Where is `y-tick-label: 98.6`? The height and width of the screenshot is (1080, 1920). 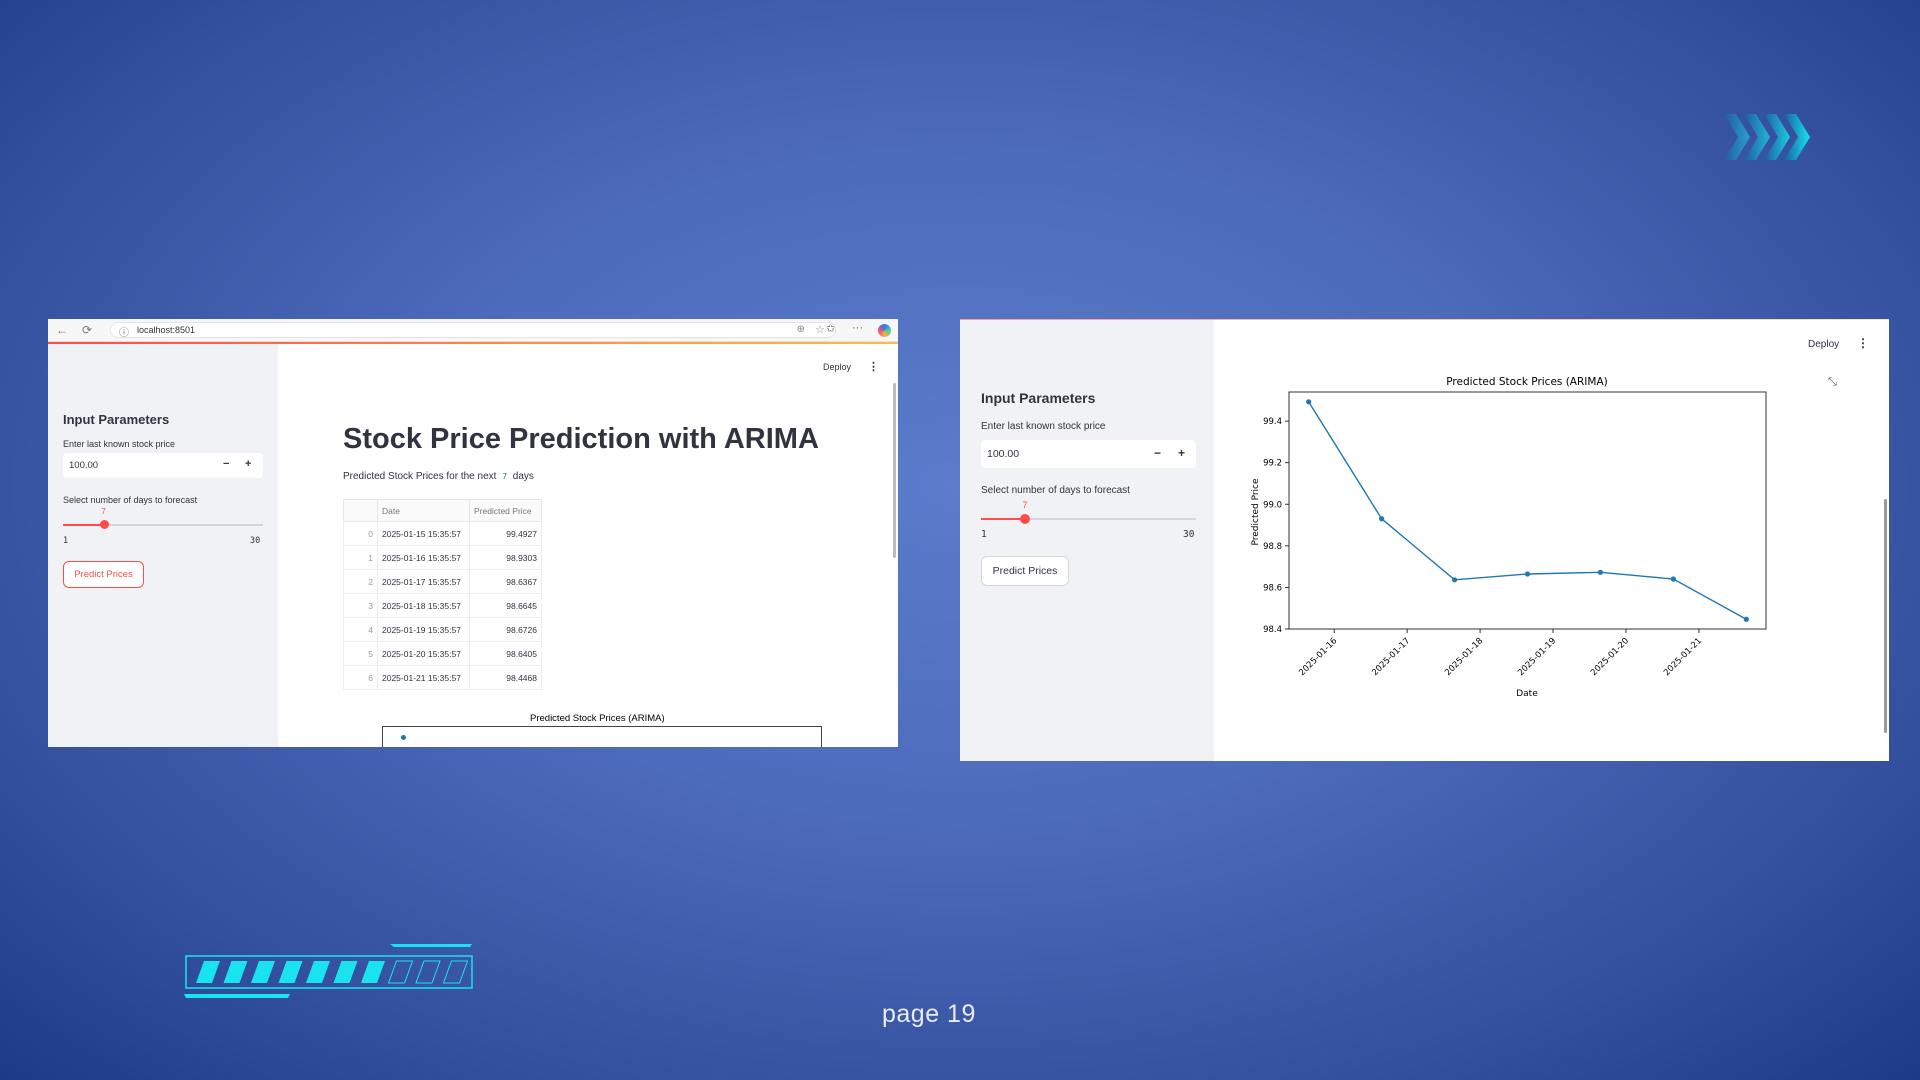
y-tick-label: 98.6 is located at coordinates (1272, 588).